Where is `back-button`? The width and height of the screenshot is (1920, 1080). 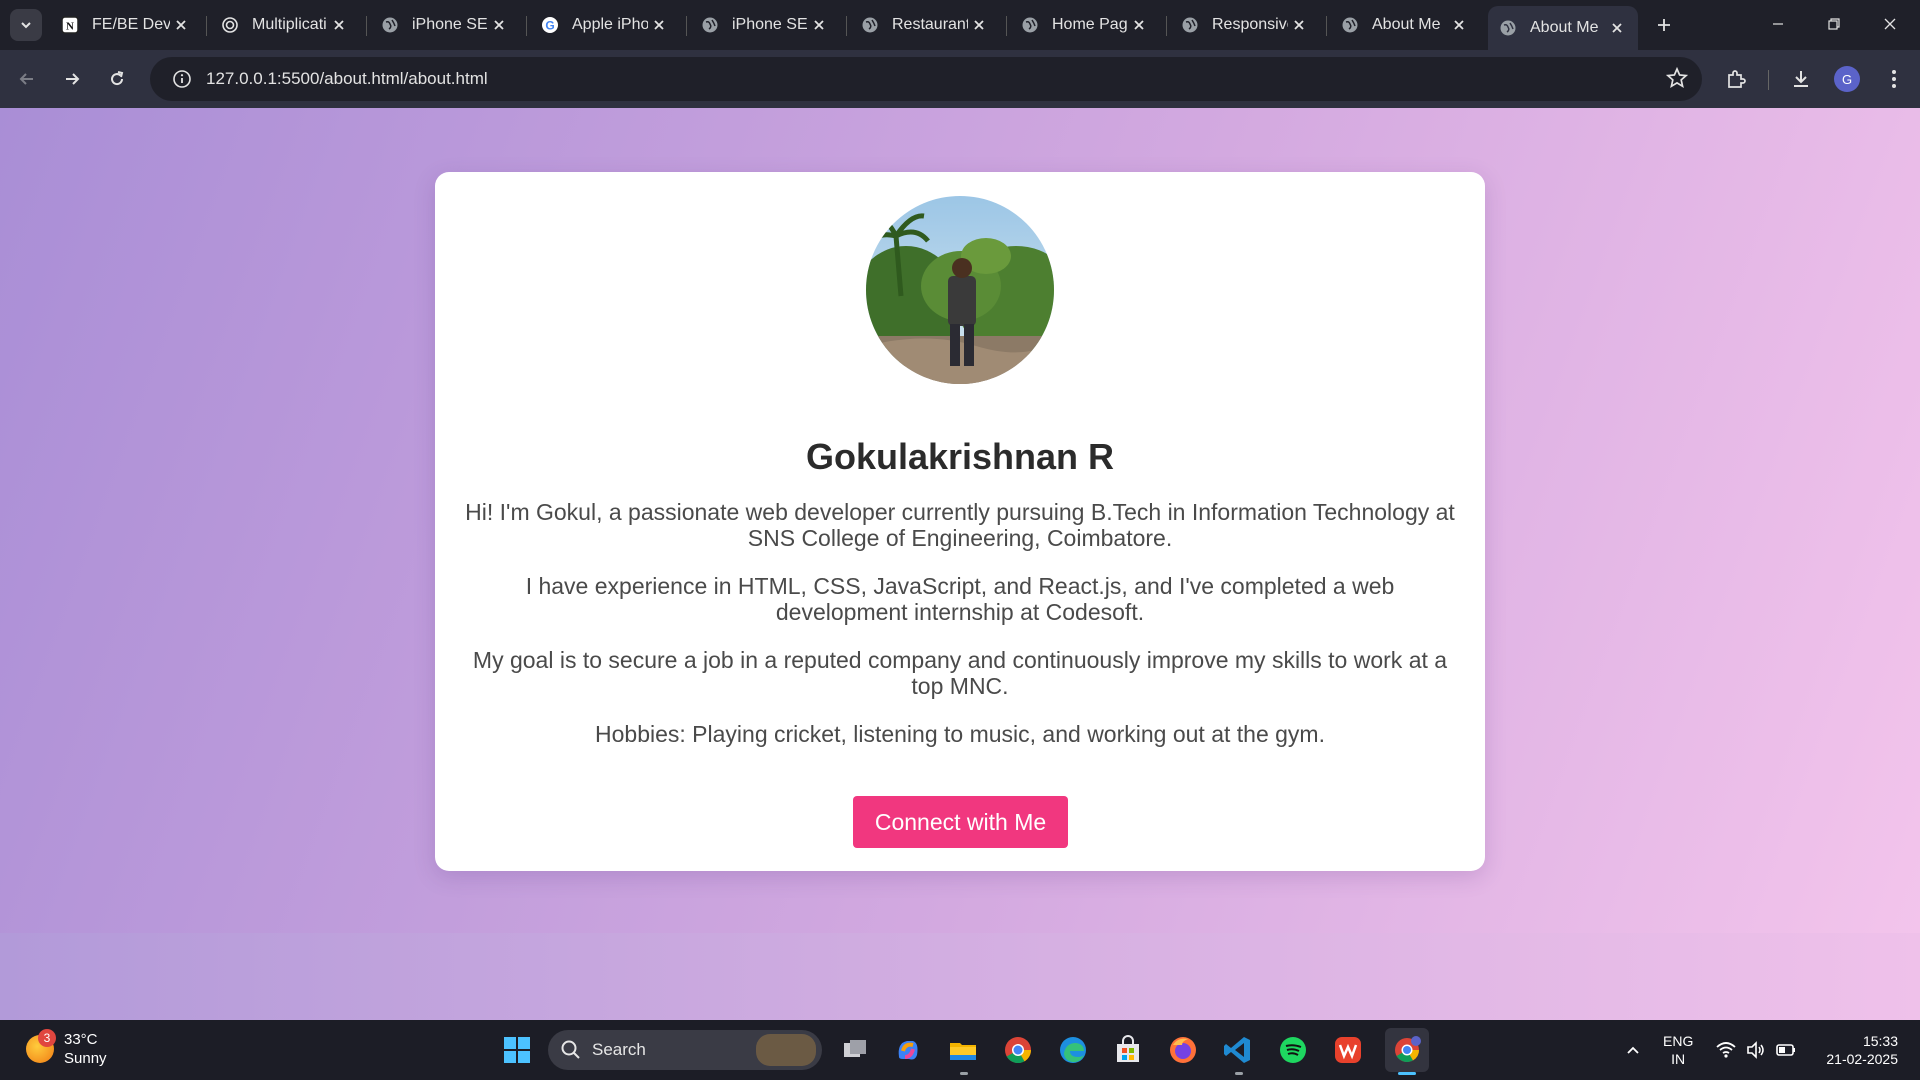
back-button is located at coordinates (27, 79).